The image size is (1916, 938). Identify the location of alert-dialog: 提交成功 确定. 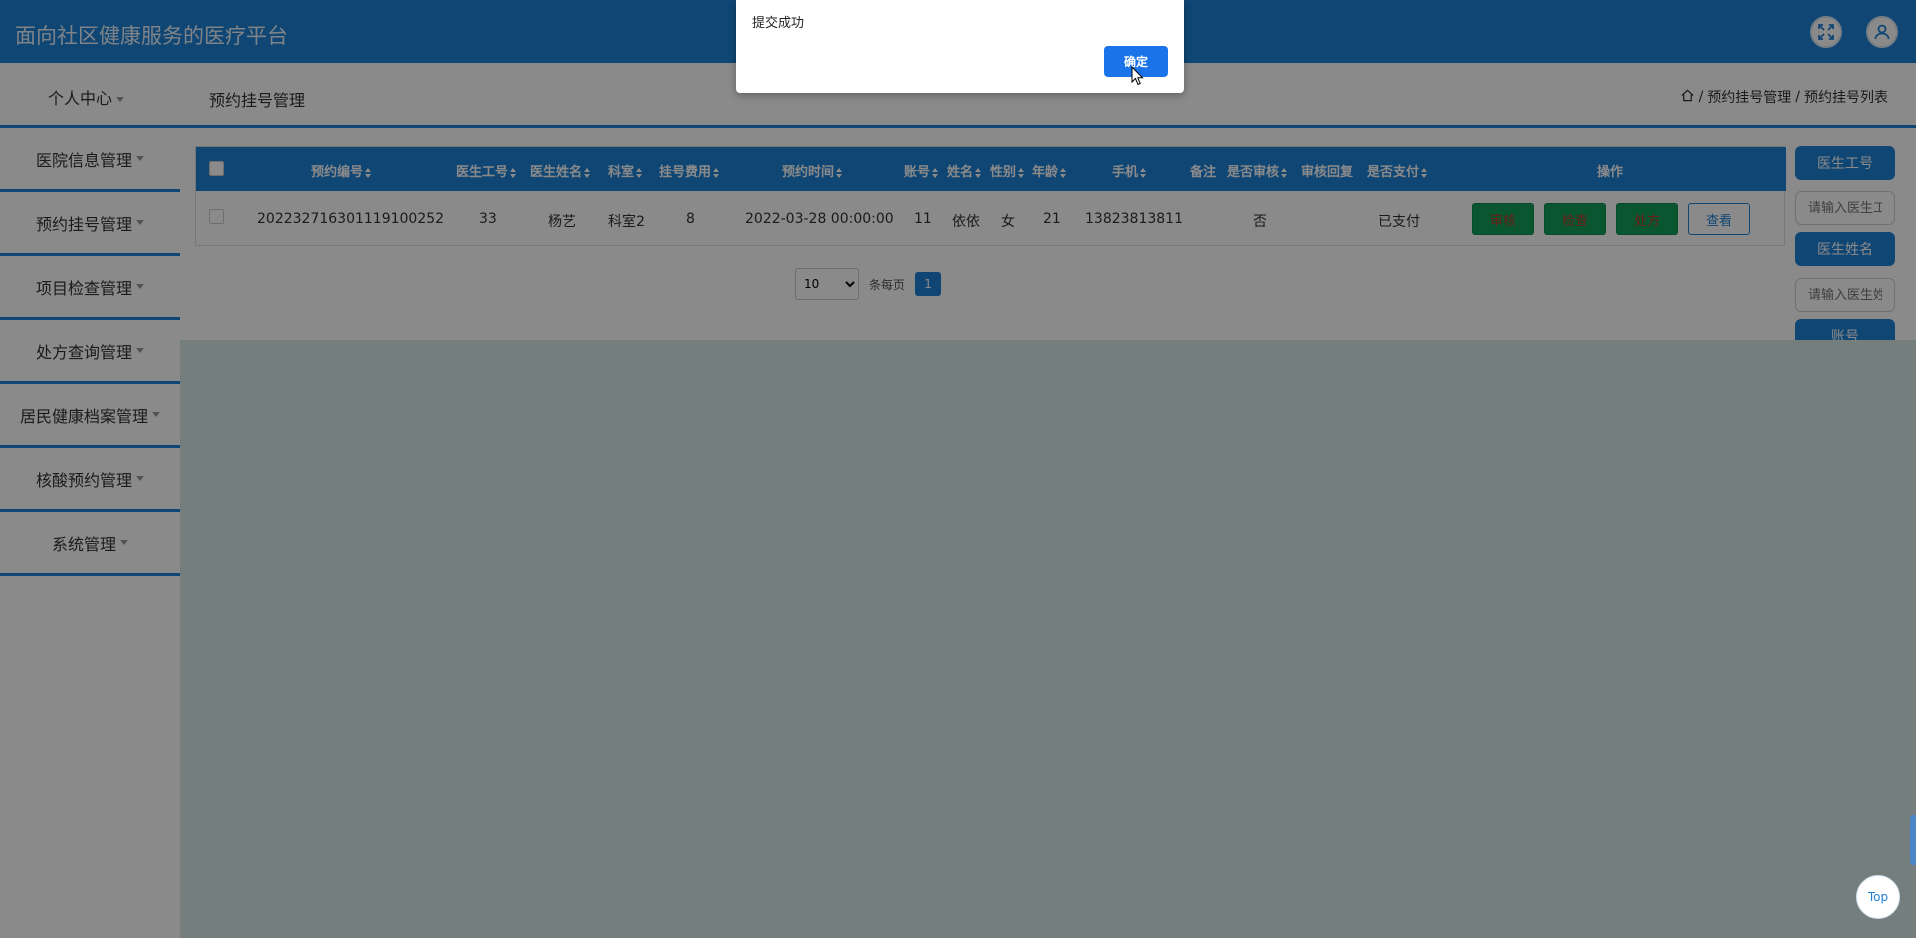
(960, 46).